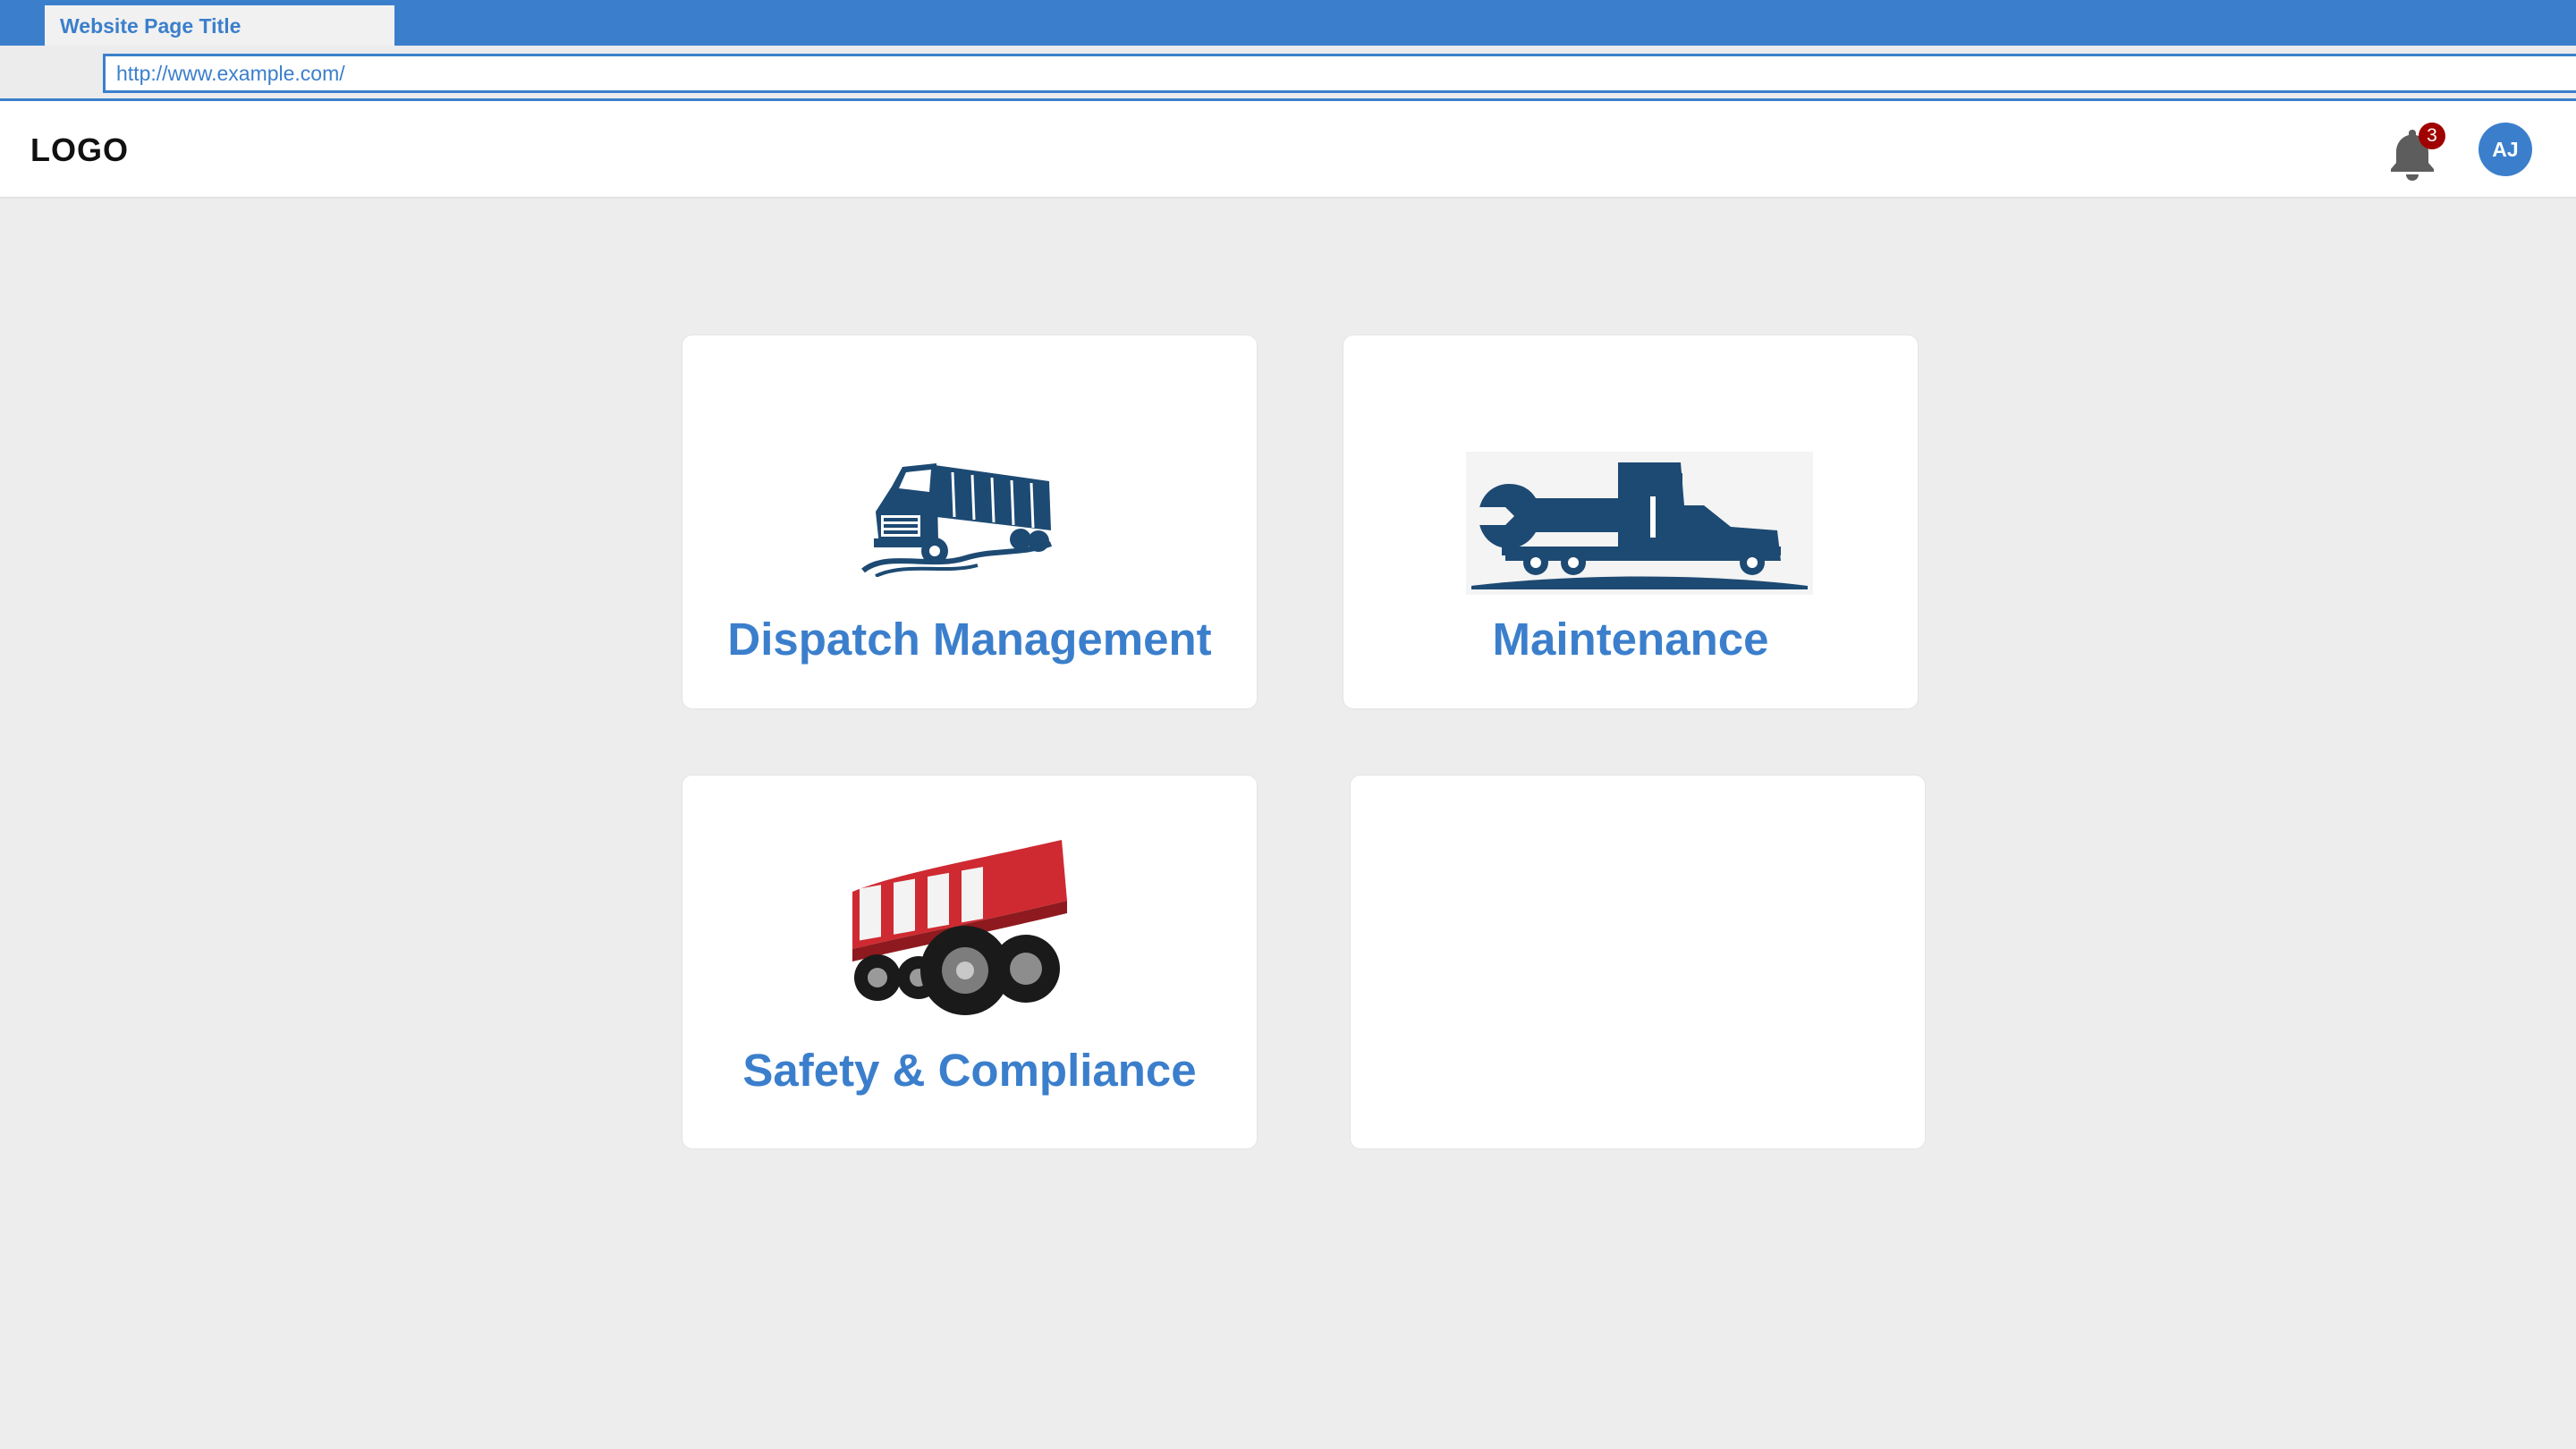 This screenshot has width=2576, height=1449. I want to click on maintenance-card: Maintenance, so click(1631, 522).